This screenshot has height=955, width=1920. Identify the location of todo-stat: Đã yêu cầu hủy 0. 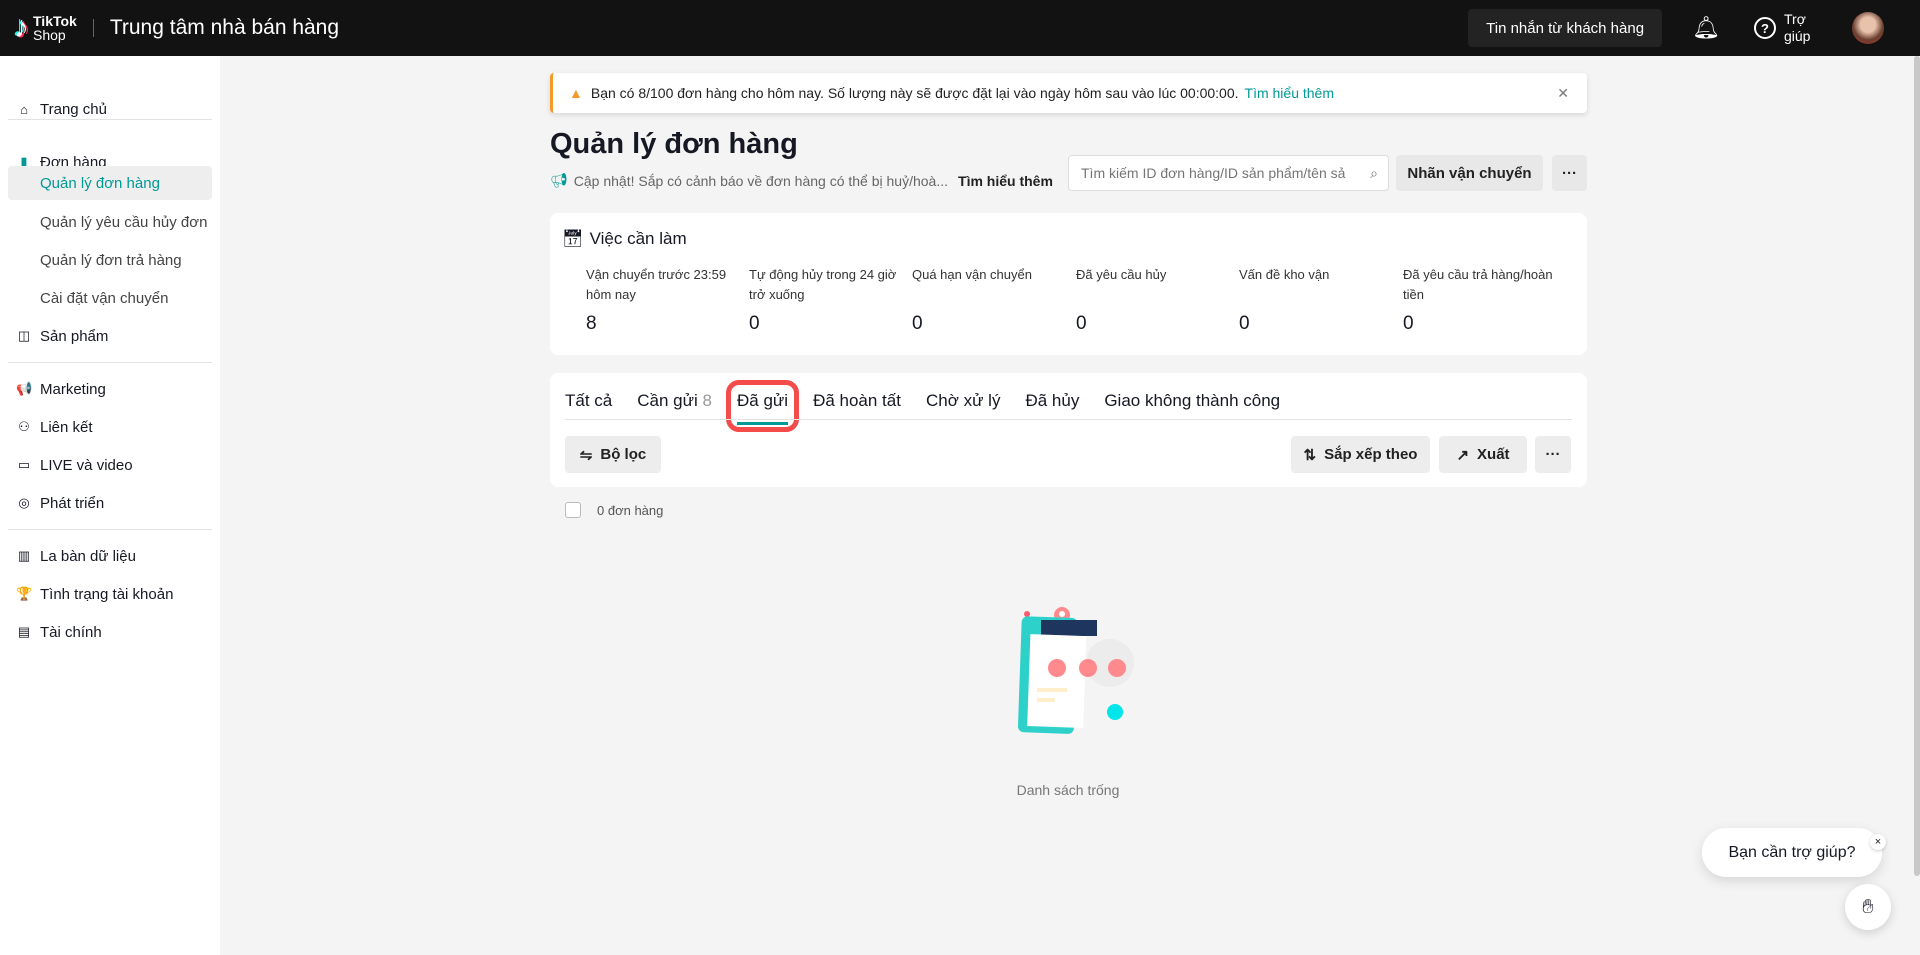
(1156, 300).